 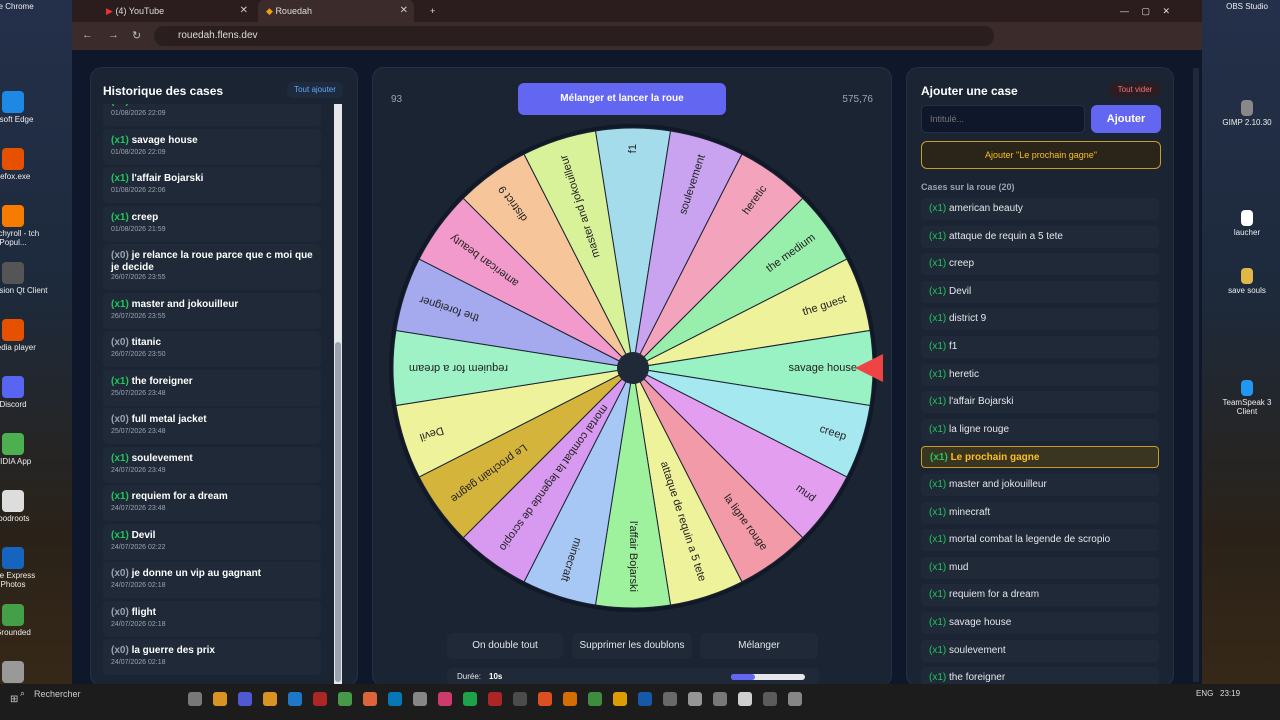 What do you see at coordinates (1246, 223) in the screenshot?
I see `desktop-icon: laucher` at bounding box center [1246, 223].